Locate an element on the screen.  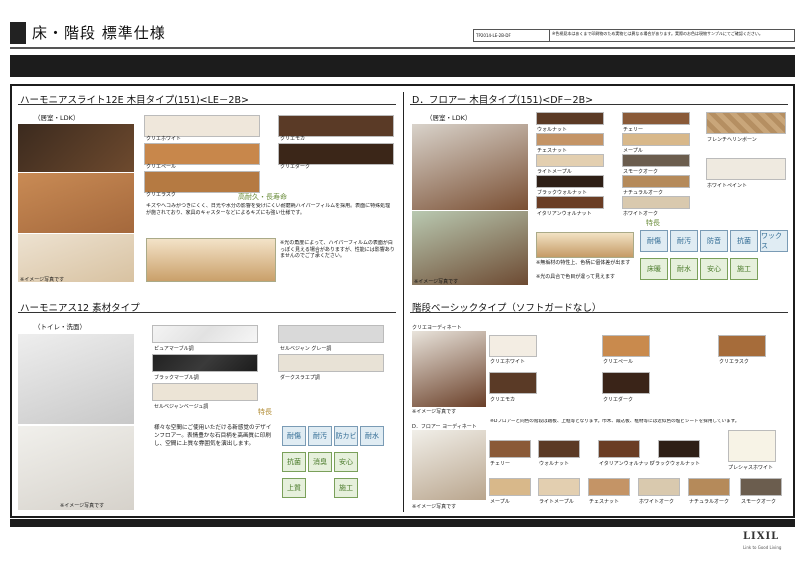
swatch-stair-maple is located at coordinates (510, 487).